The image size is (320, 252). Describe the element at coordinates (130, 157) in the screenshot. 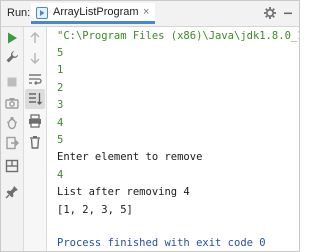

I see `console-line: Enter element to remove` at that location.